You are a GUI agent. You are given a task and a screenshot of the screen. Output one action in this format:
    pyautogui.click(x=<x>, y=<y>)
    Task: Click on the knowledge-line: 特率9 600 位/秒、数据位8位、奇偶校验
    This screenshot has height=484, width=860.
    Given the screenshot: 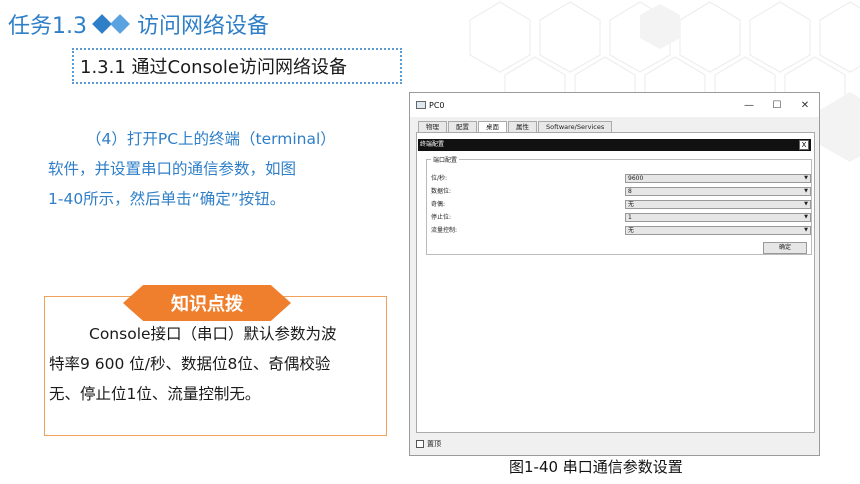 What is the action you would take?
    pyautogui.click(x=190, y=364)
    